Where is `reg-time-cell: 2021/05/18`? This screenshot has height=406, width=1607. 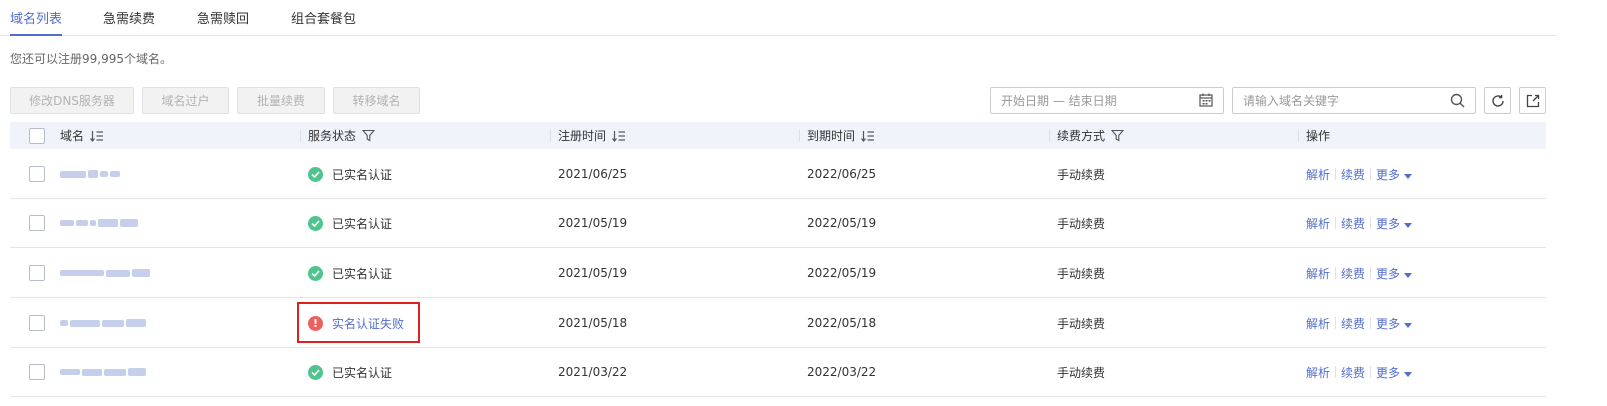
reg-time-cell: 2021/05/18 is located at coordinates (593, 323).